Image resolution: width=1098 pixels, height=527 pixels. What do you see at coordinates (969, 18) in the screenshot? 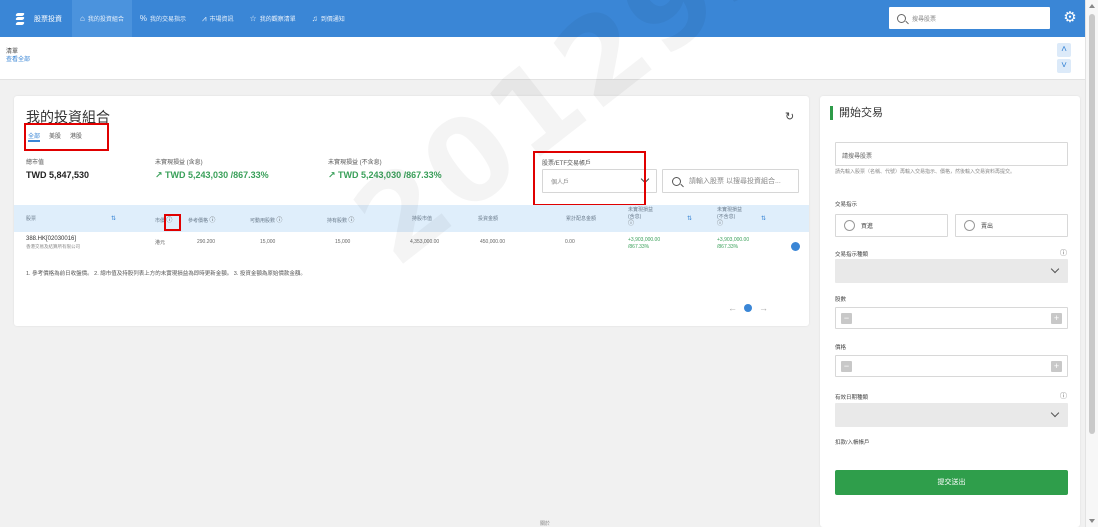
I see `stock-search-input: 搜尋股票` at bounding box center [969, 18].